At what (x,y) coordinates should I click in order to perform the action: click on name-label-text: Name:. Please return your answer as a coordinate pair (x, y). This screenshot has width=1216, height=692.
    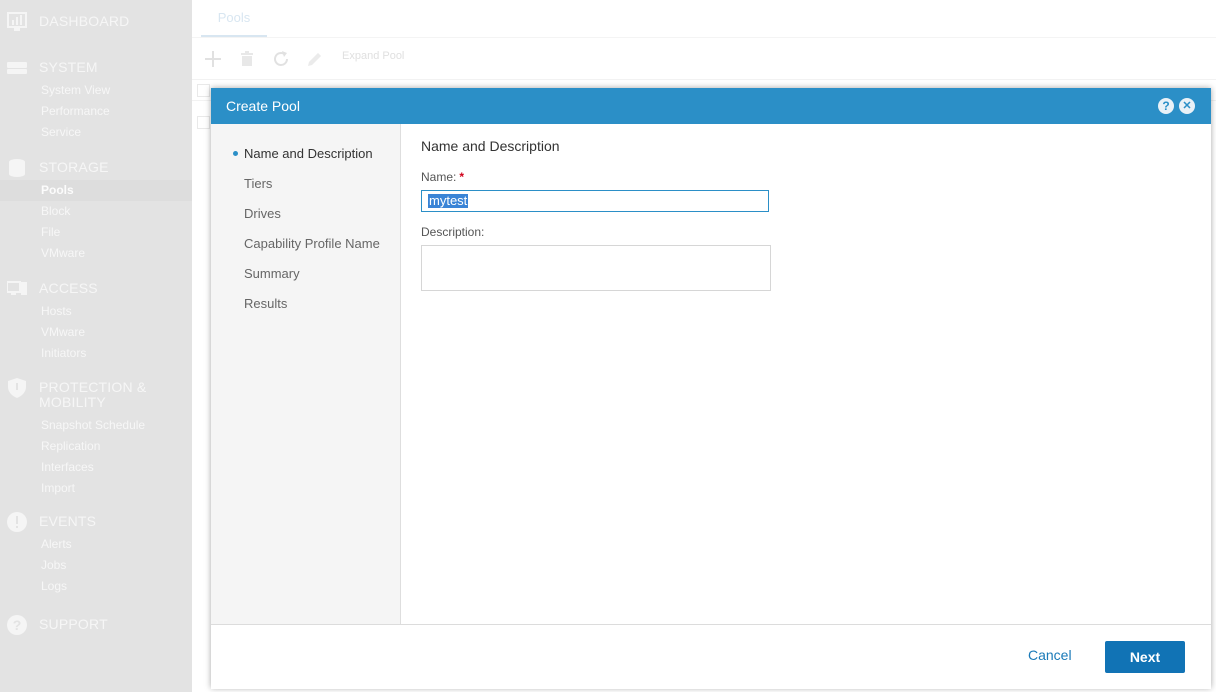
    Looking at the image, I should click on (439, 177).